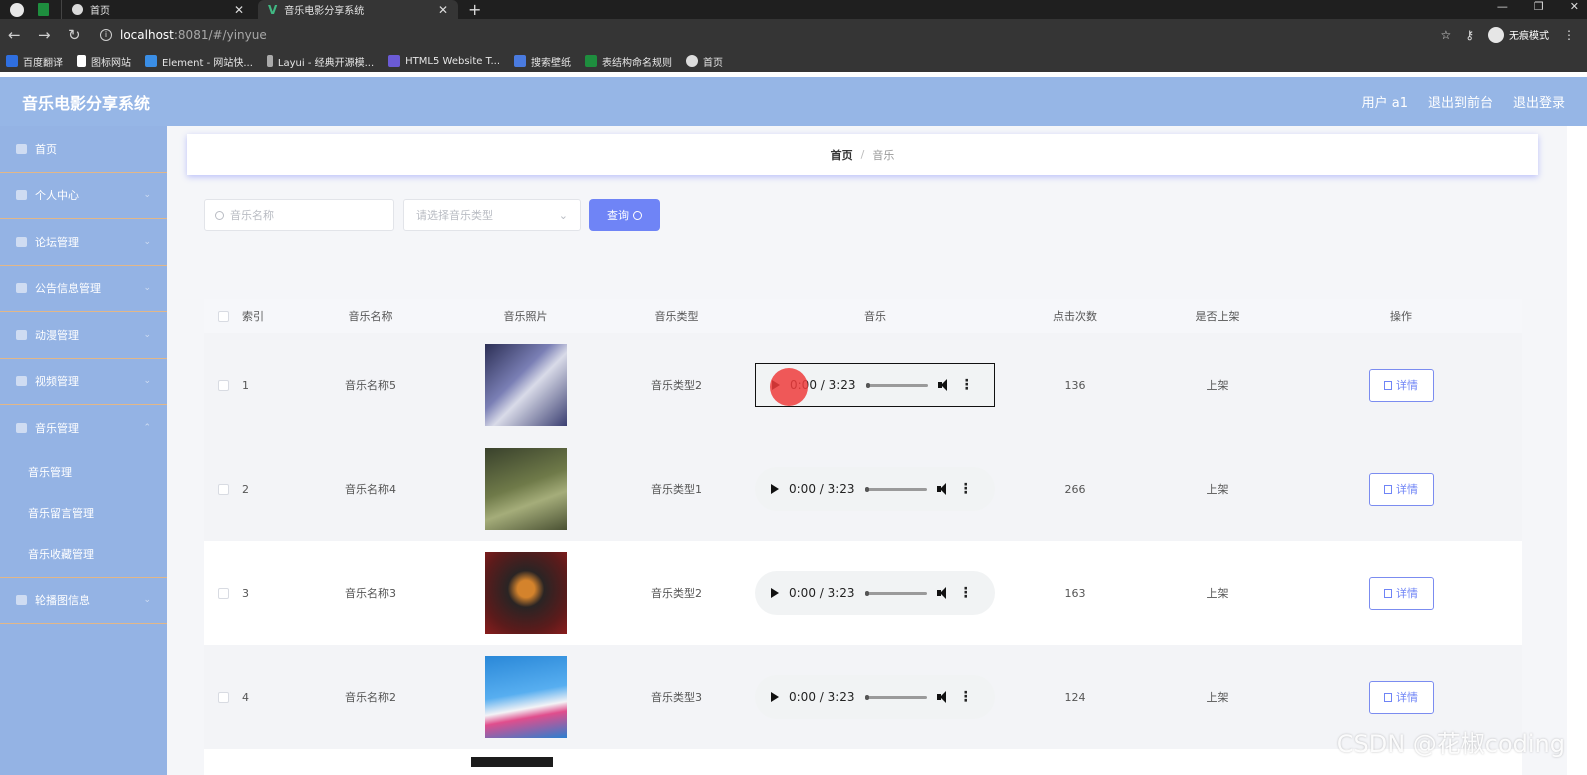 The width and height of the screenshot is (1587, 775). What do you see at coordinates (83, 149) in the screenshot?
I see `sidebar-item-home: 首页` at bounding box center [83, 149].